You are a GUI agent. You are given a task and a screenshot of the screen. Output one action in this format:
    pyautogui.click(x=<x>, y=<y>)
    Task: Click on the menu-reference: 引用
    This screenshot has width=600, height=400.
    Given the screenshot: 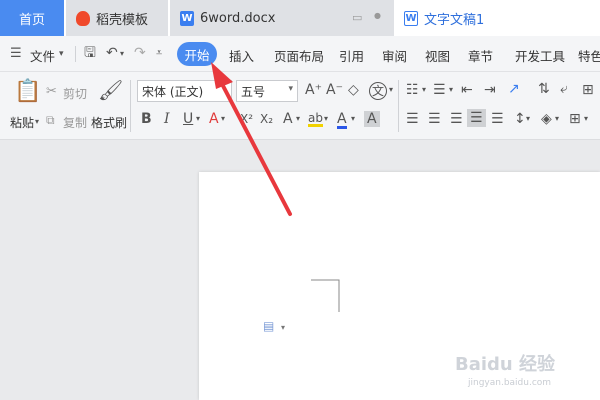 What is the action you would take?
    pyautogui.click(x=351, y=55)
    